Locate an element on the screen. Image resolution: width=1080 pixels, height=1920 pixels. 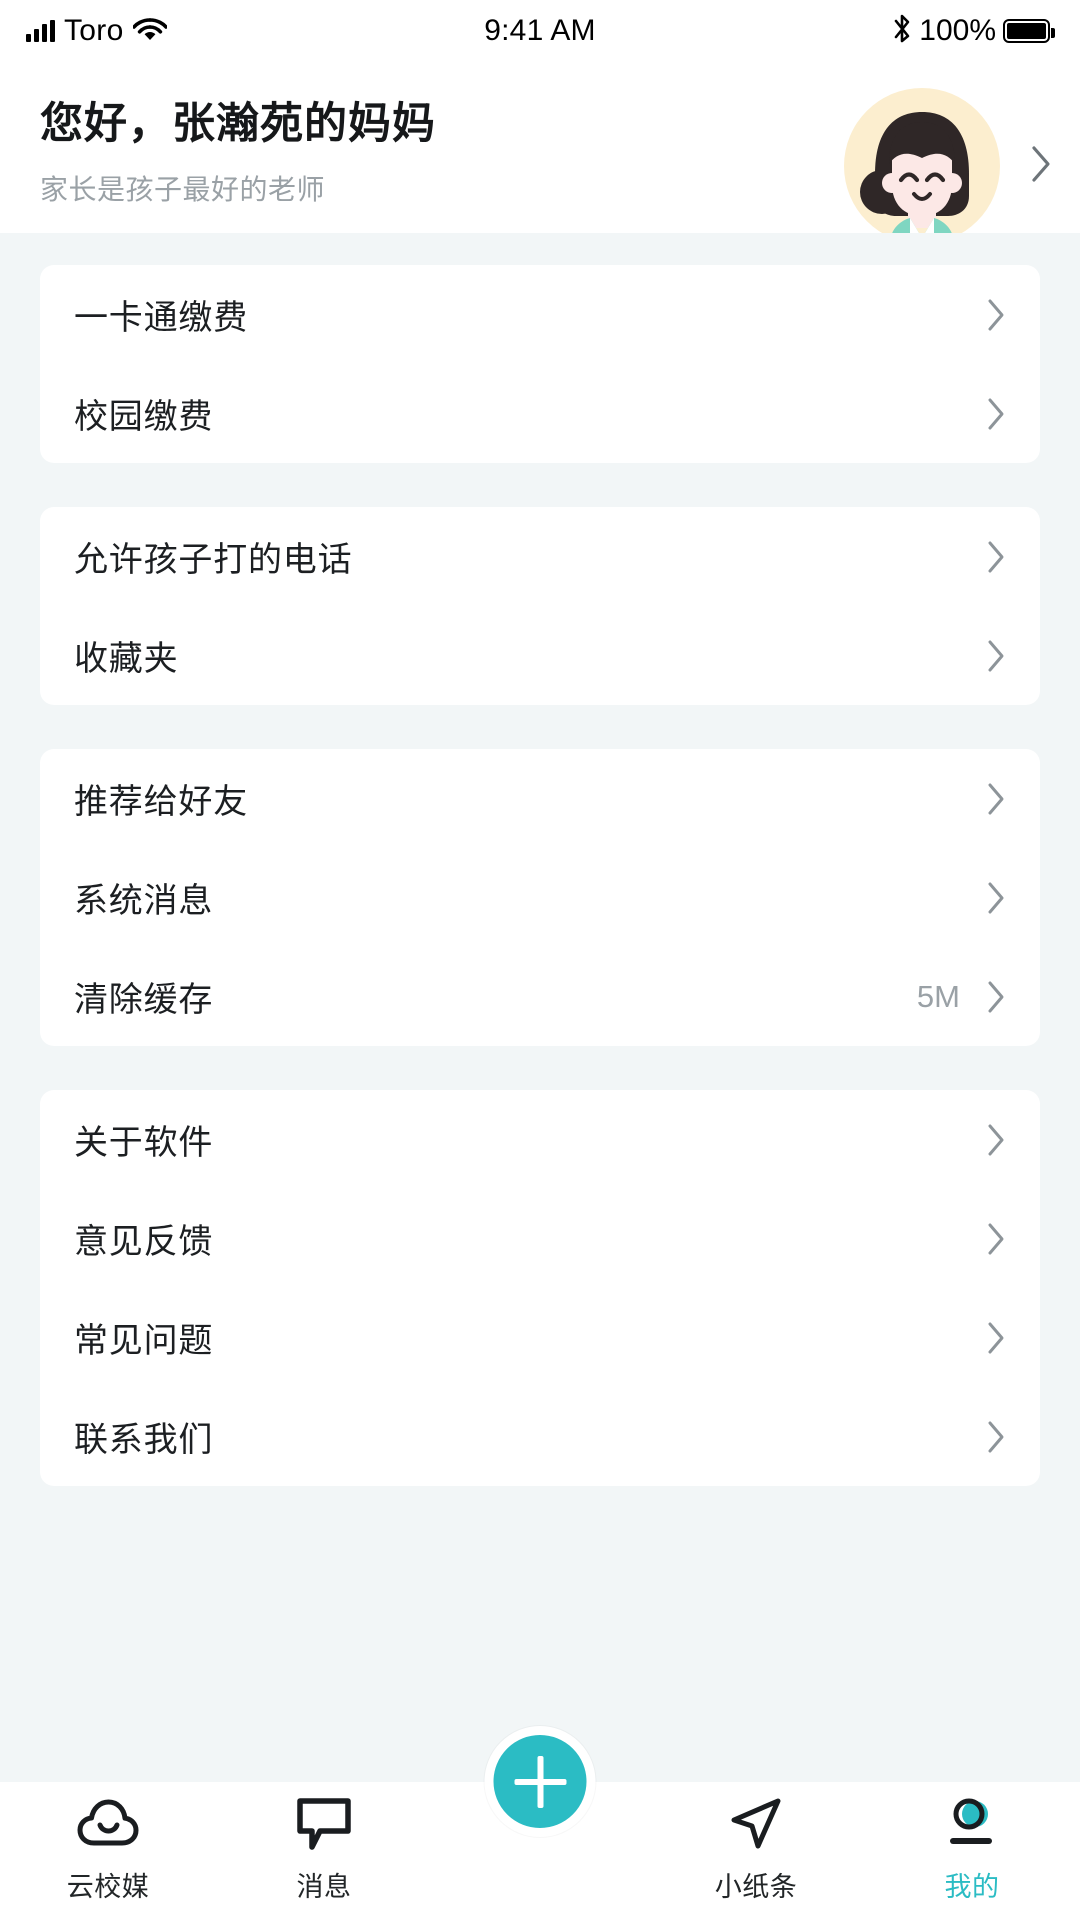
list-item: 收藏夹 is located at coordinates (540, 655).